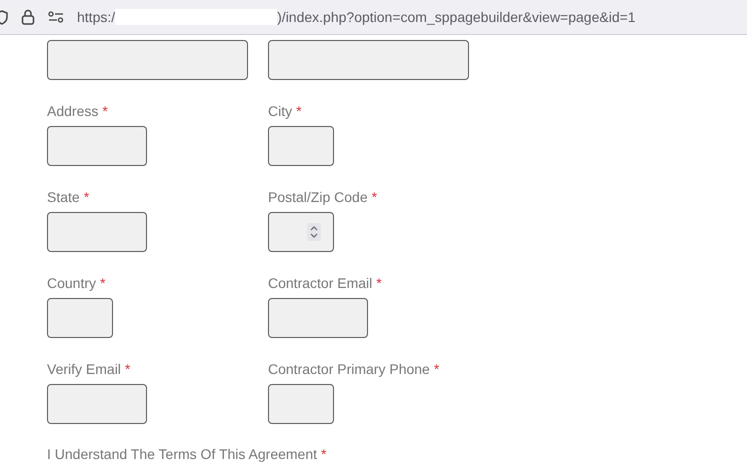 This screenshot has width=747, height=463. Describe the element at coordinates (71, 283) in the screenshot. I see `field-label: Country` at that location.